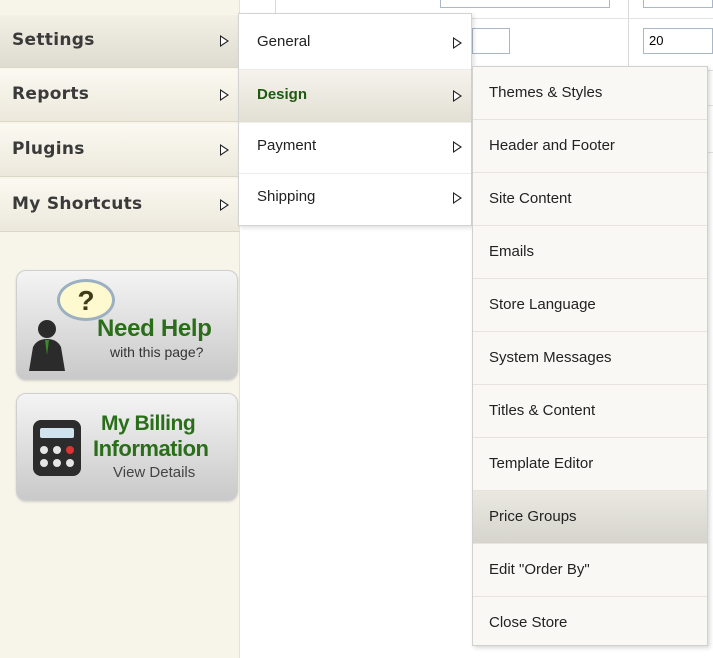 The width and height of the screenshot is (713, 658). Describe the element at coordinates (355, 147) in the screenshot. I see `menu-item-payment: Payment` at that location.